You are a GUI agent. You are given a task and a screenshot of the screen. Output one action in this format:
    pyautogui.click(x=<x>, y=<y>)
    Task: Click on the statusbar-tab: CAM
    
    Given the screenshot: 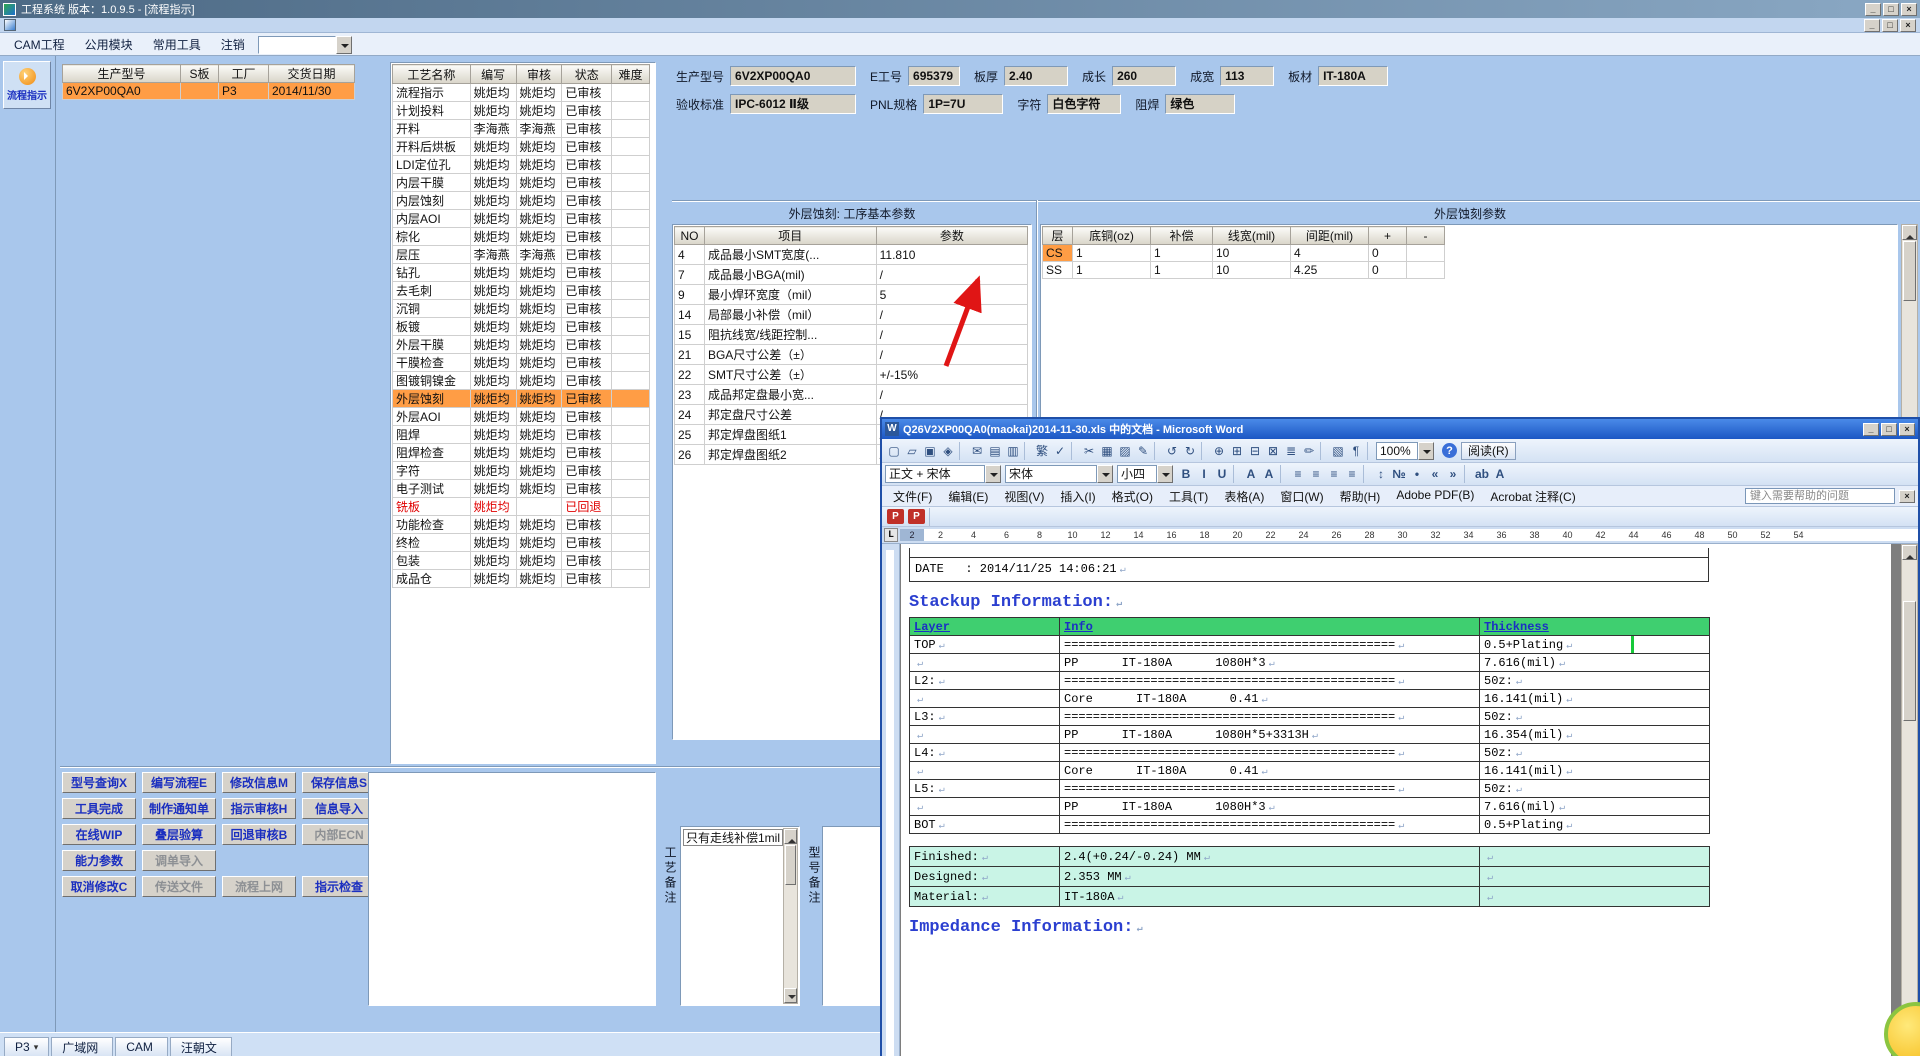 What is the action you would take?
    pyautogui.click(x=141, y=1046)
    